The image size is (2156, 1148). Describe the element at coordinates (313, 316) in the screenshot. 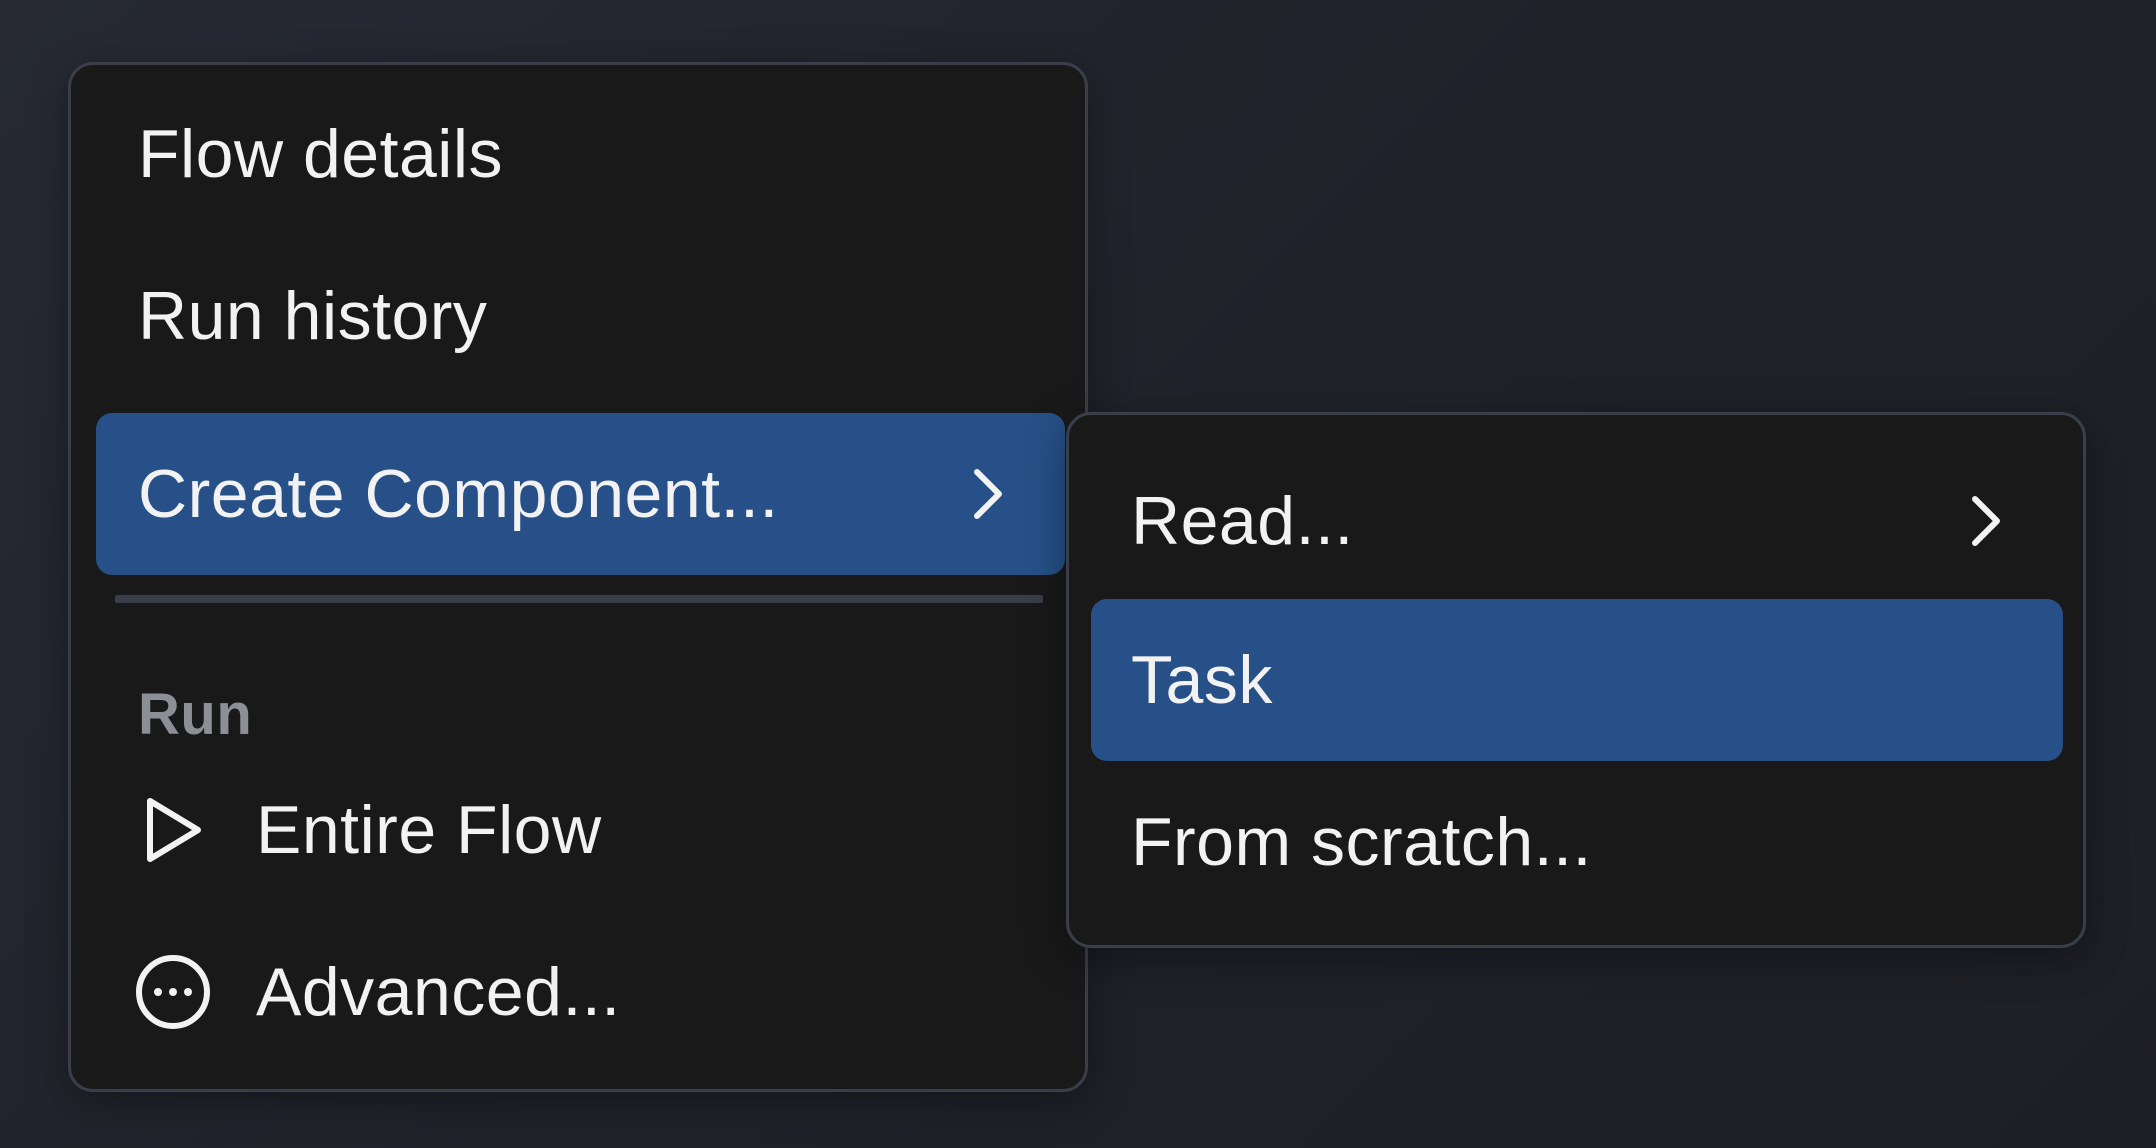

I see `menu-item-label: Run history` at that location.